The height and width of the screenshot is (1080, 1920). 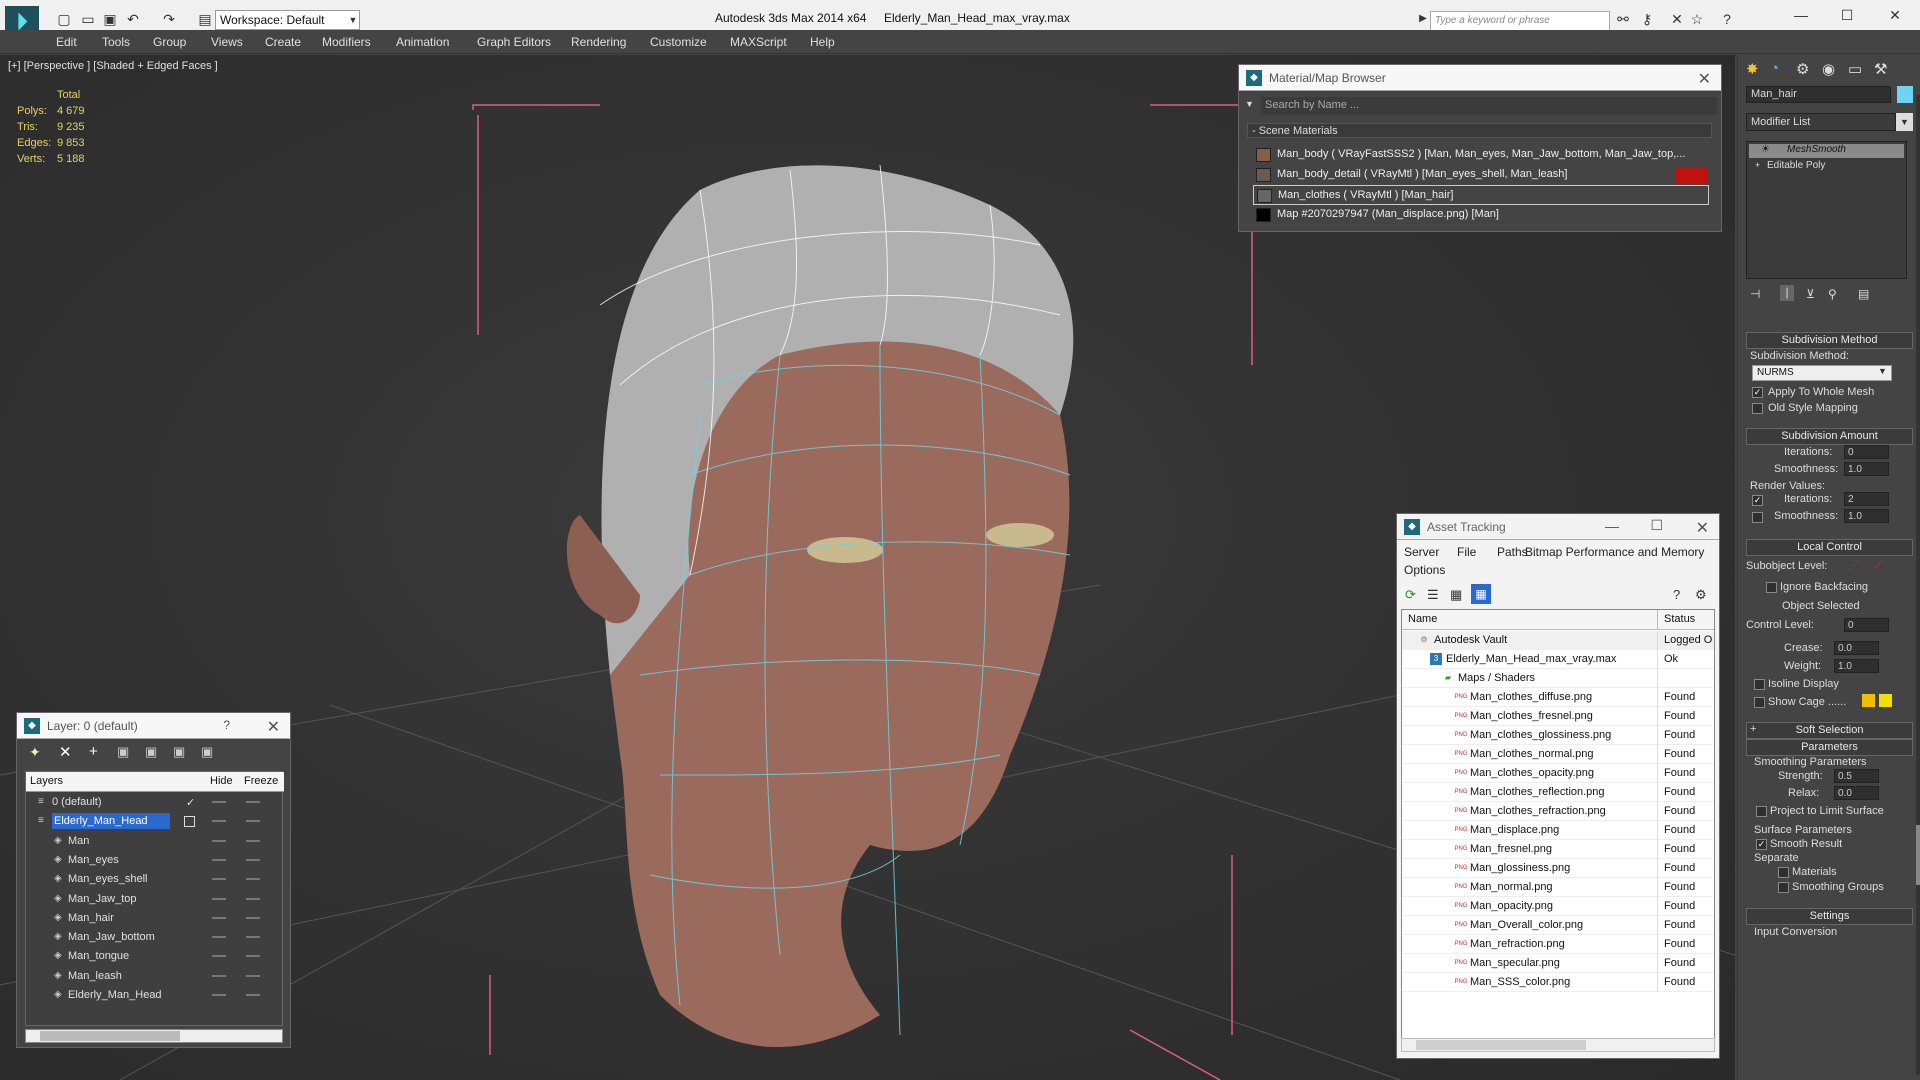 What do you see at coordinates (287, 20) in the screenshot?
I see `workspace-dropdown: Workspace: Default` at bounding box center [287, 20].